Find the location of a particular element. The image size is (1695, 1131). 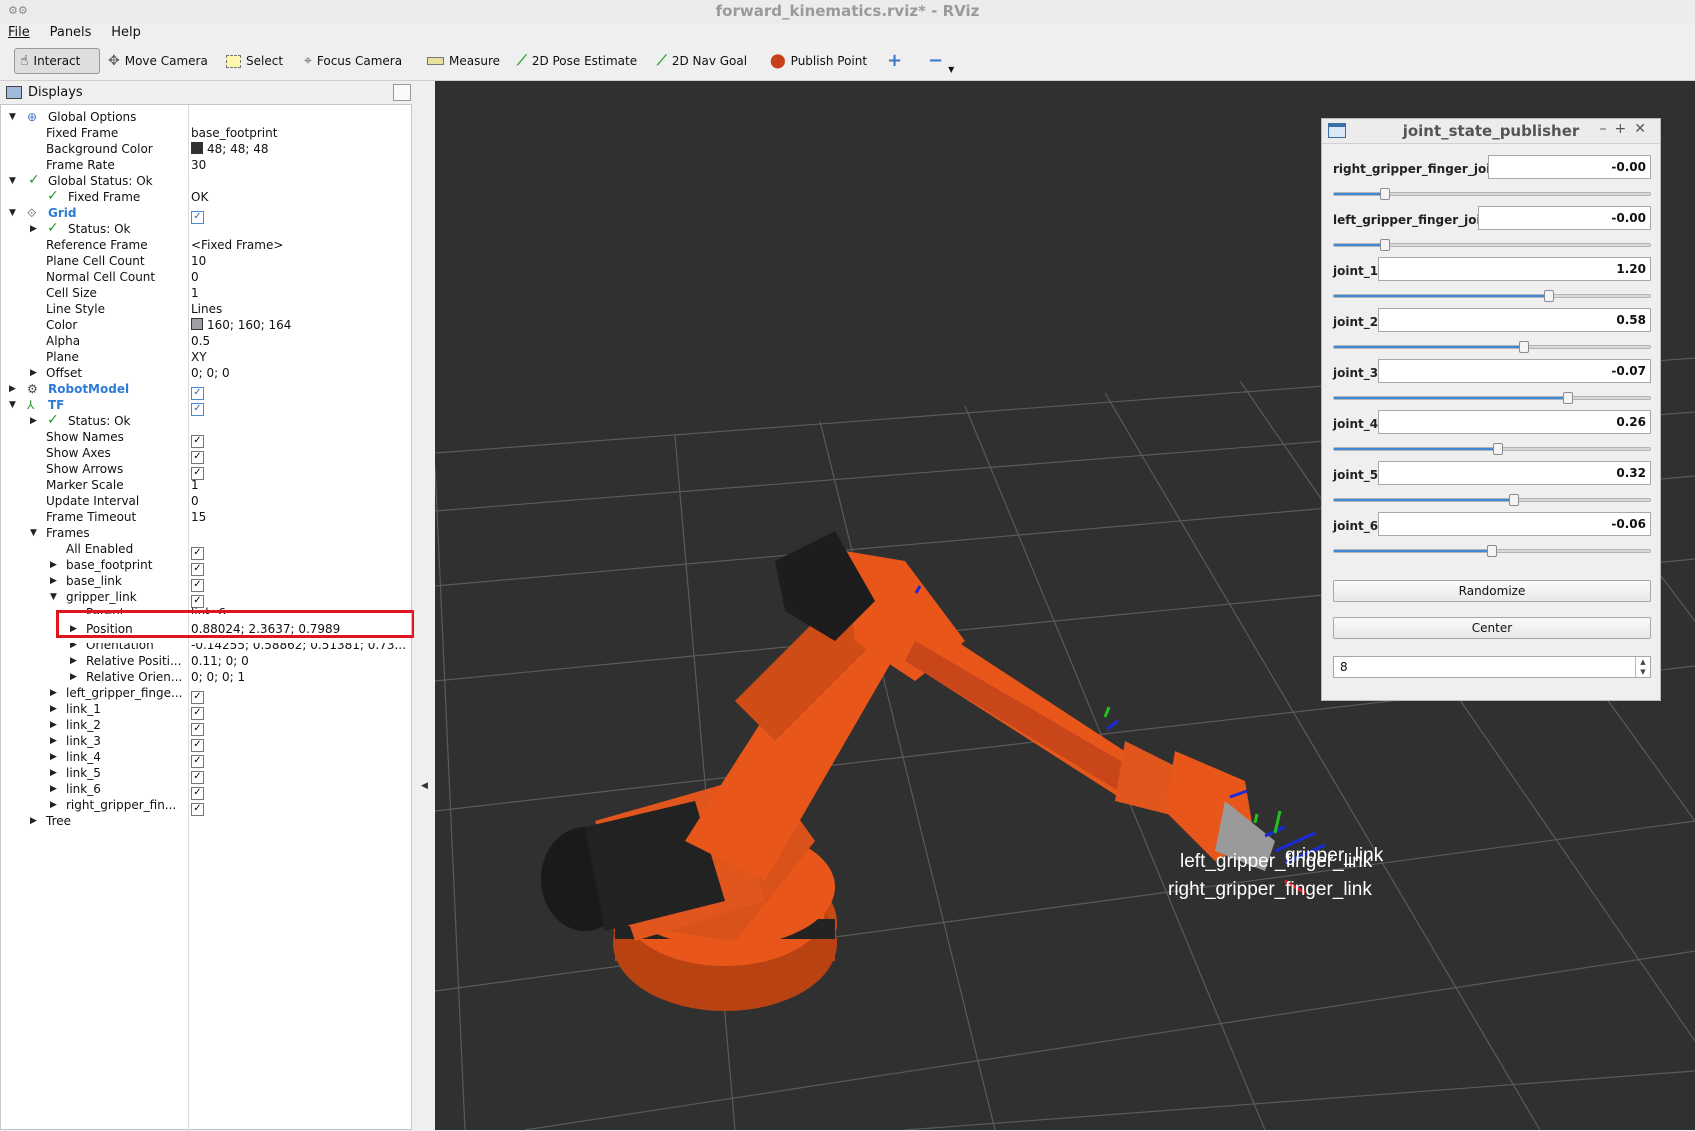

tree-row-background-color: Background Color 48; 48; 48 is located at coordinates (206, 149).